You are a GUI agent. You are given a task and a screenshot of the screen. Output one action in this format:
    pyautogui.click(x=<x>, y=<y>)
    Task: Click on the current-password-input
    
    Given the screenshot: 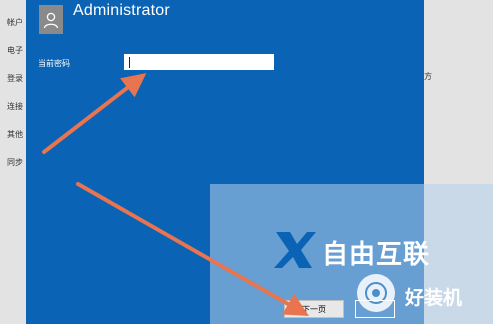 What is the action you would take?
    pyautogui.click(x=199, y=62)
    